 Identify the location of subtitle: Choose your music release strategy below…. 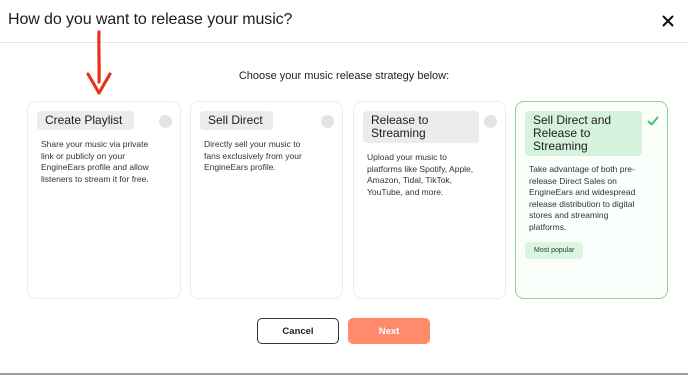
(344, 76).